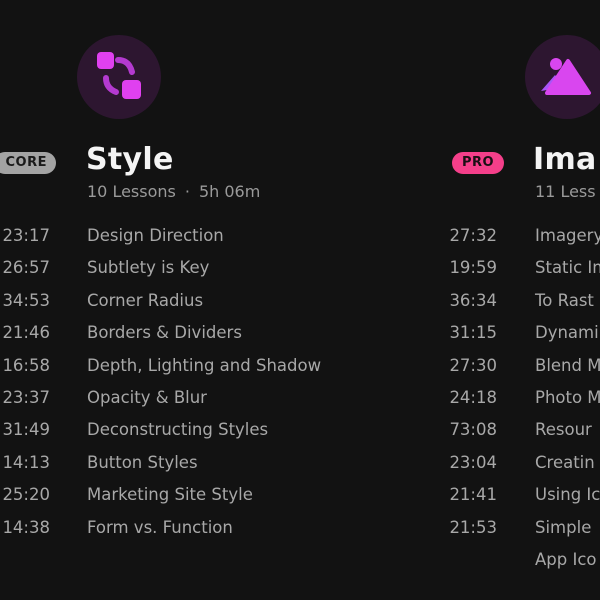 The width and height of the screenshot is (600, 600). Describe the element at coordinates (567, 494) in the screenshot. I see `lesson-title: Using Ic` at that location.